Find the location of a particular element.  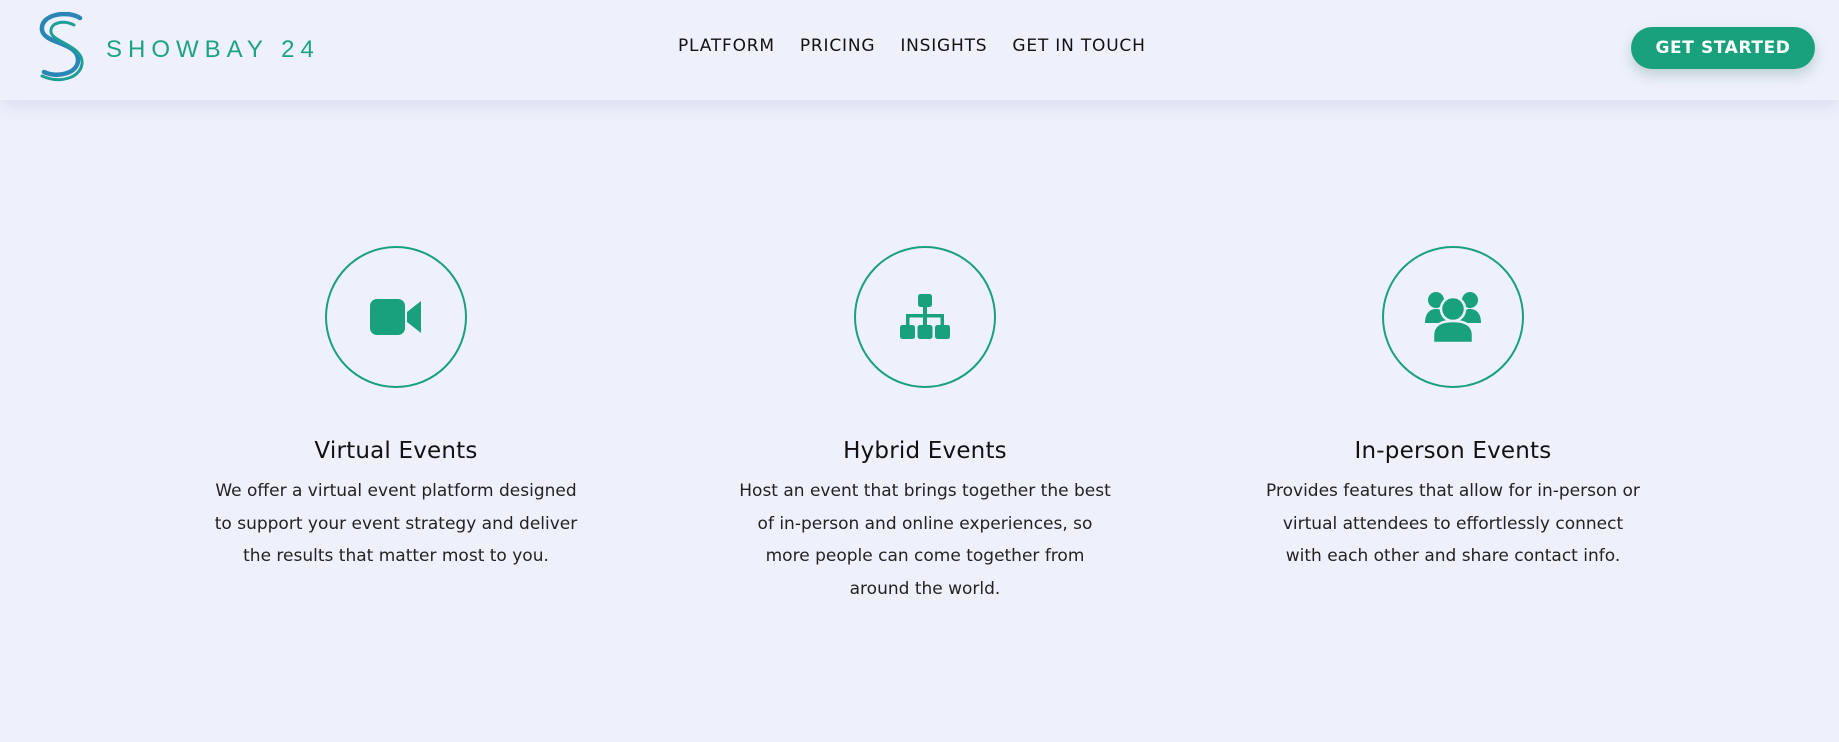

nav-pricing: PRICING is located at coordinates (837, 46).